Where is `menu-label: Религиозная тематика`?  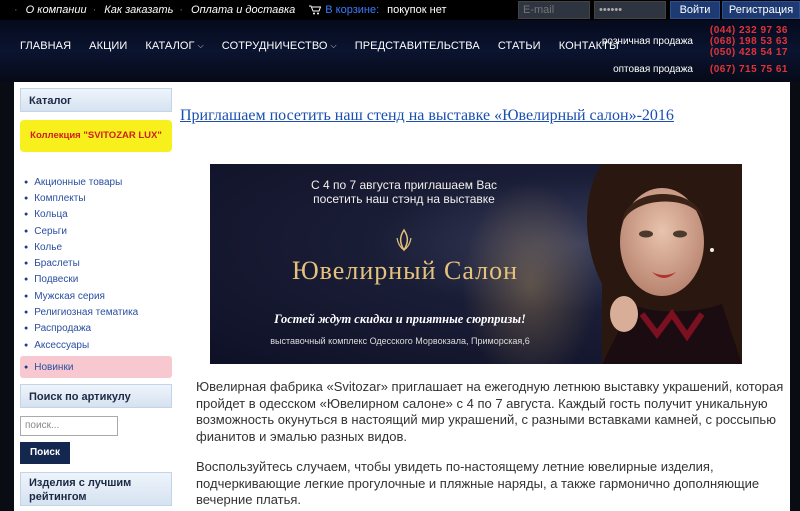
menu-label: Религиозная тематика is located at coordinates (86, 313).